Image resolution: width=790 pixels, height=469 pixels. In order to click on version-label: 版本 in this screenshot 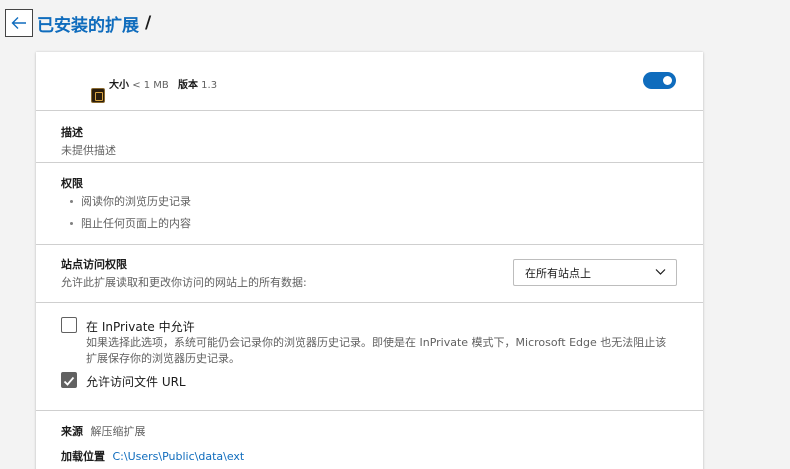, I will do `click(187, 85)`.